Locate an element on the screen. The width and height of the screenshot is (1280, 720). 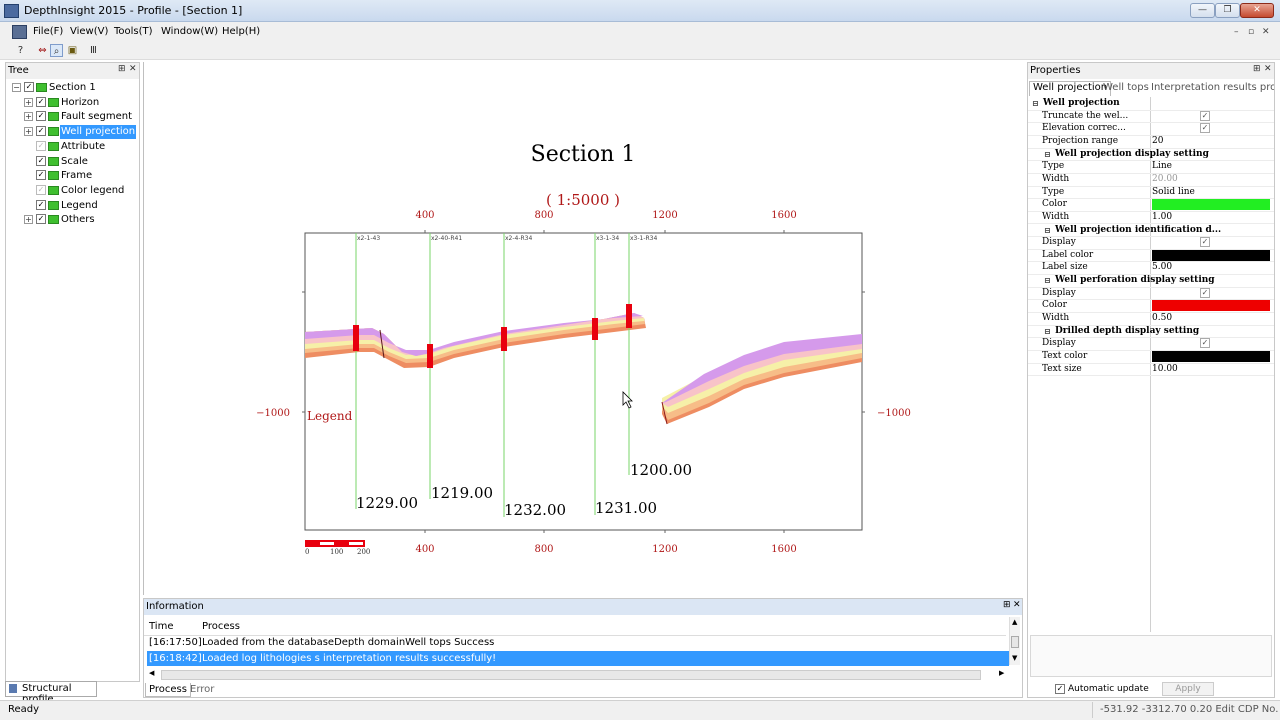
scroll-down-icon: ▼ is located at coordinates (1014, 658).